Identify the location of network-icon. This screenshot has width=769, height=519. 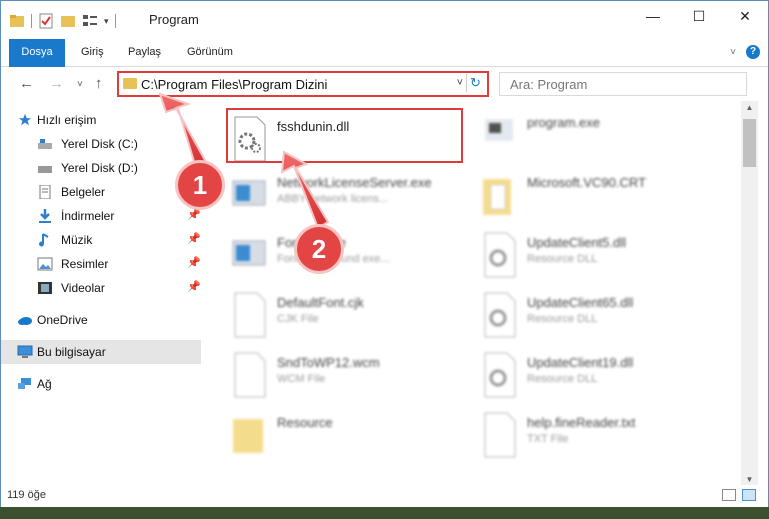
(24, 383).